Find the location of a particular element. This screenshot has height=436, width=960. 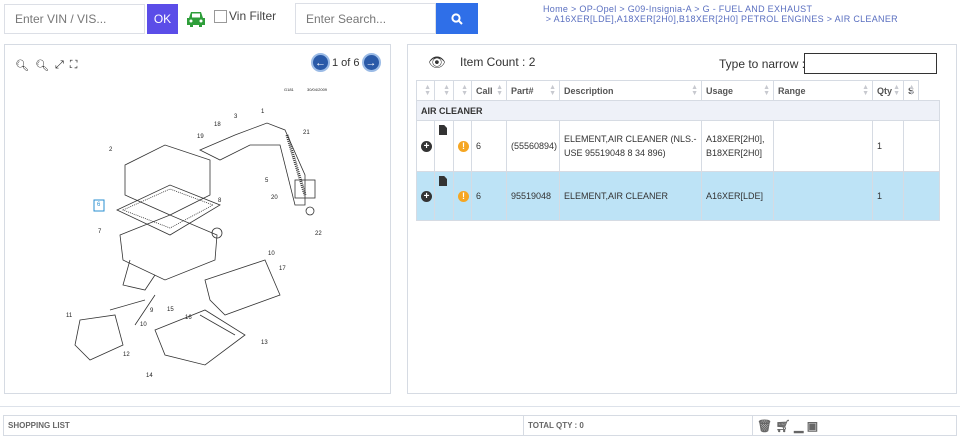

description-cell: ELEMENT,AIR CLEANER is located at coordinates (630, 196).